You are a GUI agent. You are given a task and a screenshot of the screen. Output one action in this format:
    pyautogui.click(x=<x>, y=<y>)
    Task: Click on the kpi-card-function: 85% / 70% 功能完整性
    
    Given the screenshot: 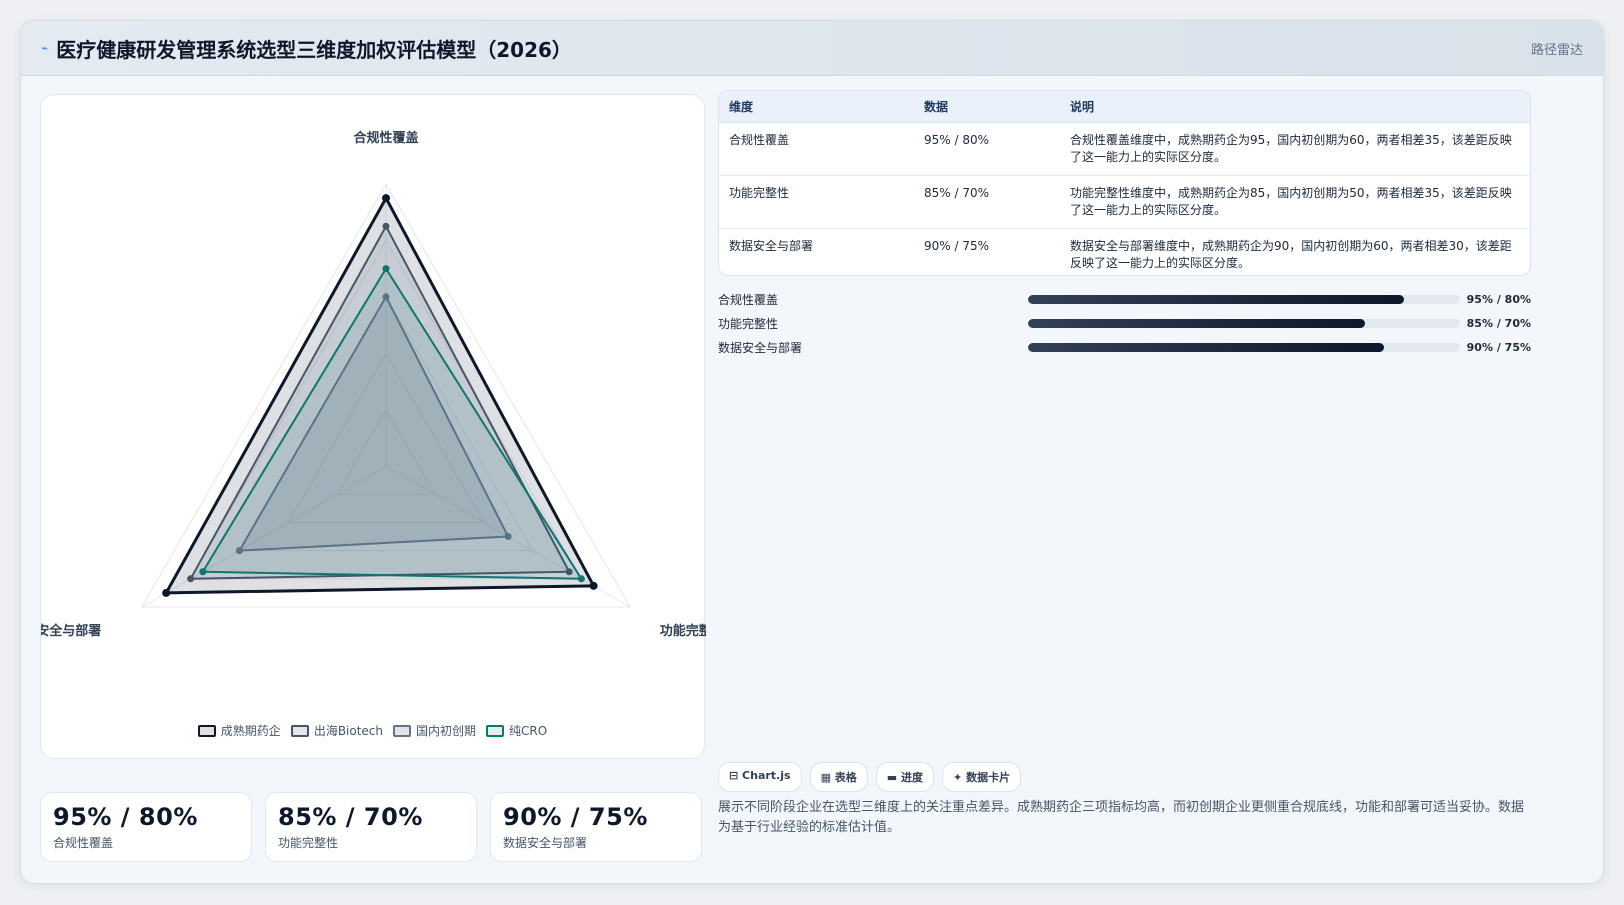 What is the action you would take?
    pyautogui.click(x=371, y=827)
    